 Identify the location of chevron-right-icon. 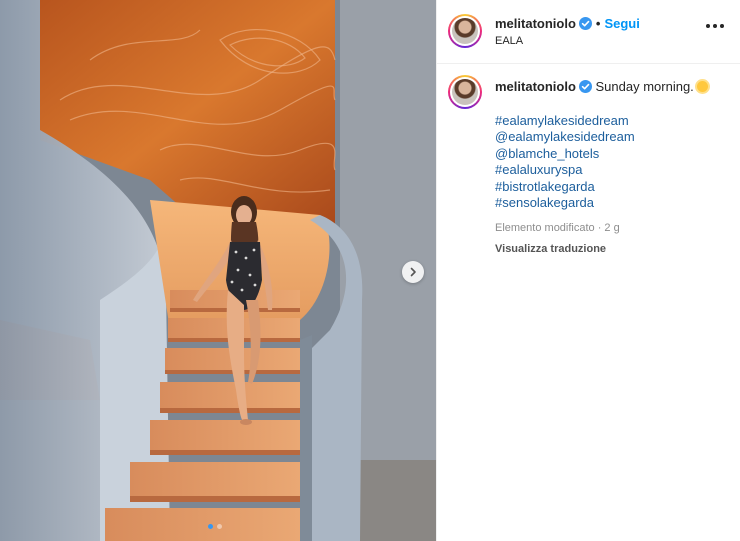
(413, 272).